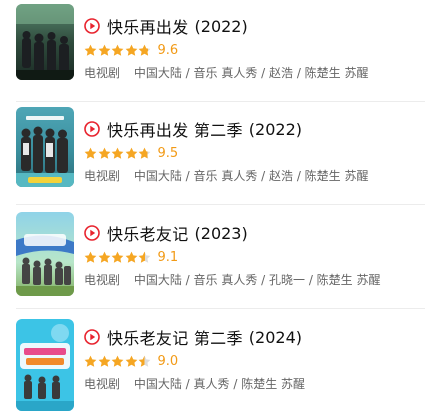  I want to click on meta-info: 中国大陆 / 音乐 真人秀 / 孔晓一 / 陈楚生 苏醒, so click(257, 280).